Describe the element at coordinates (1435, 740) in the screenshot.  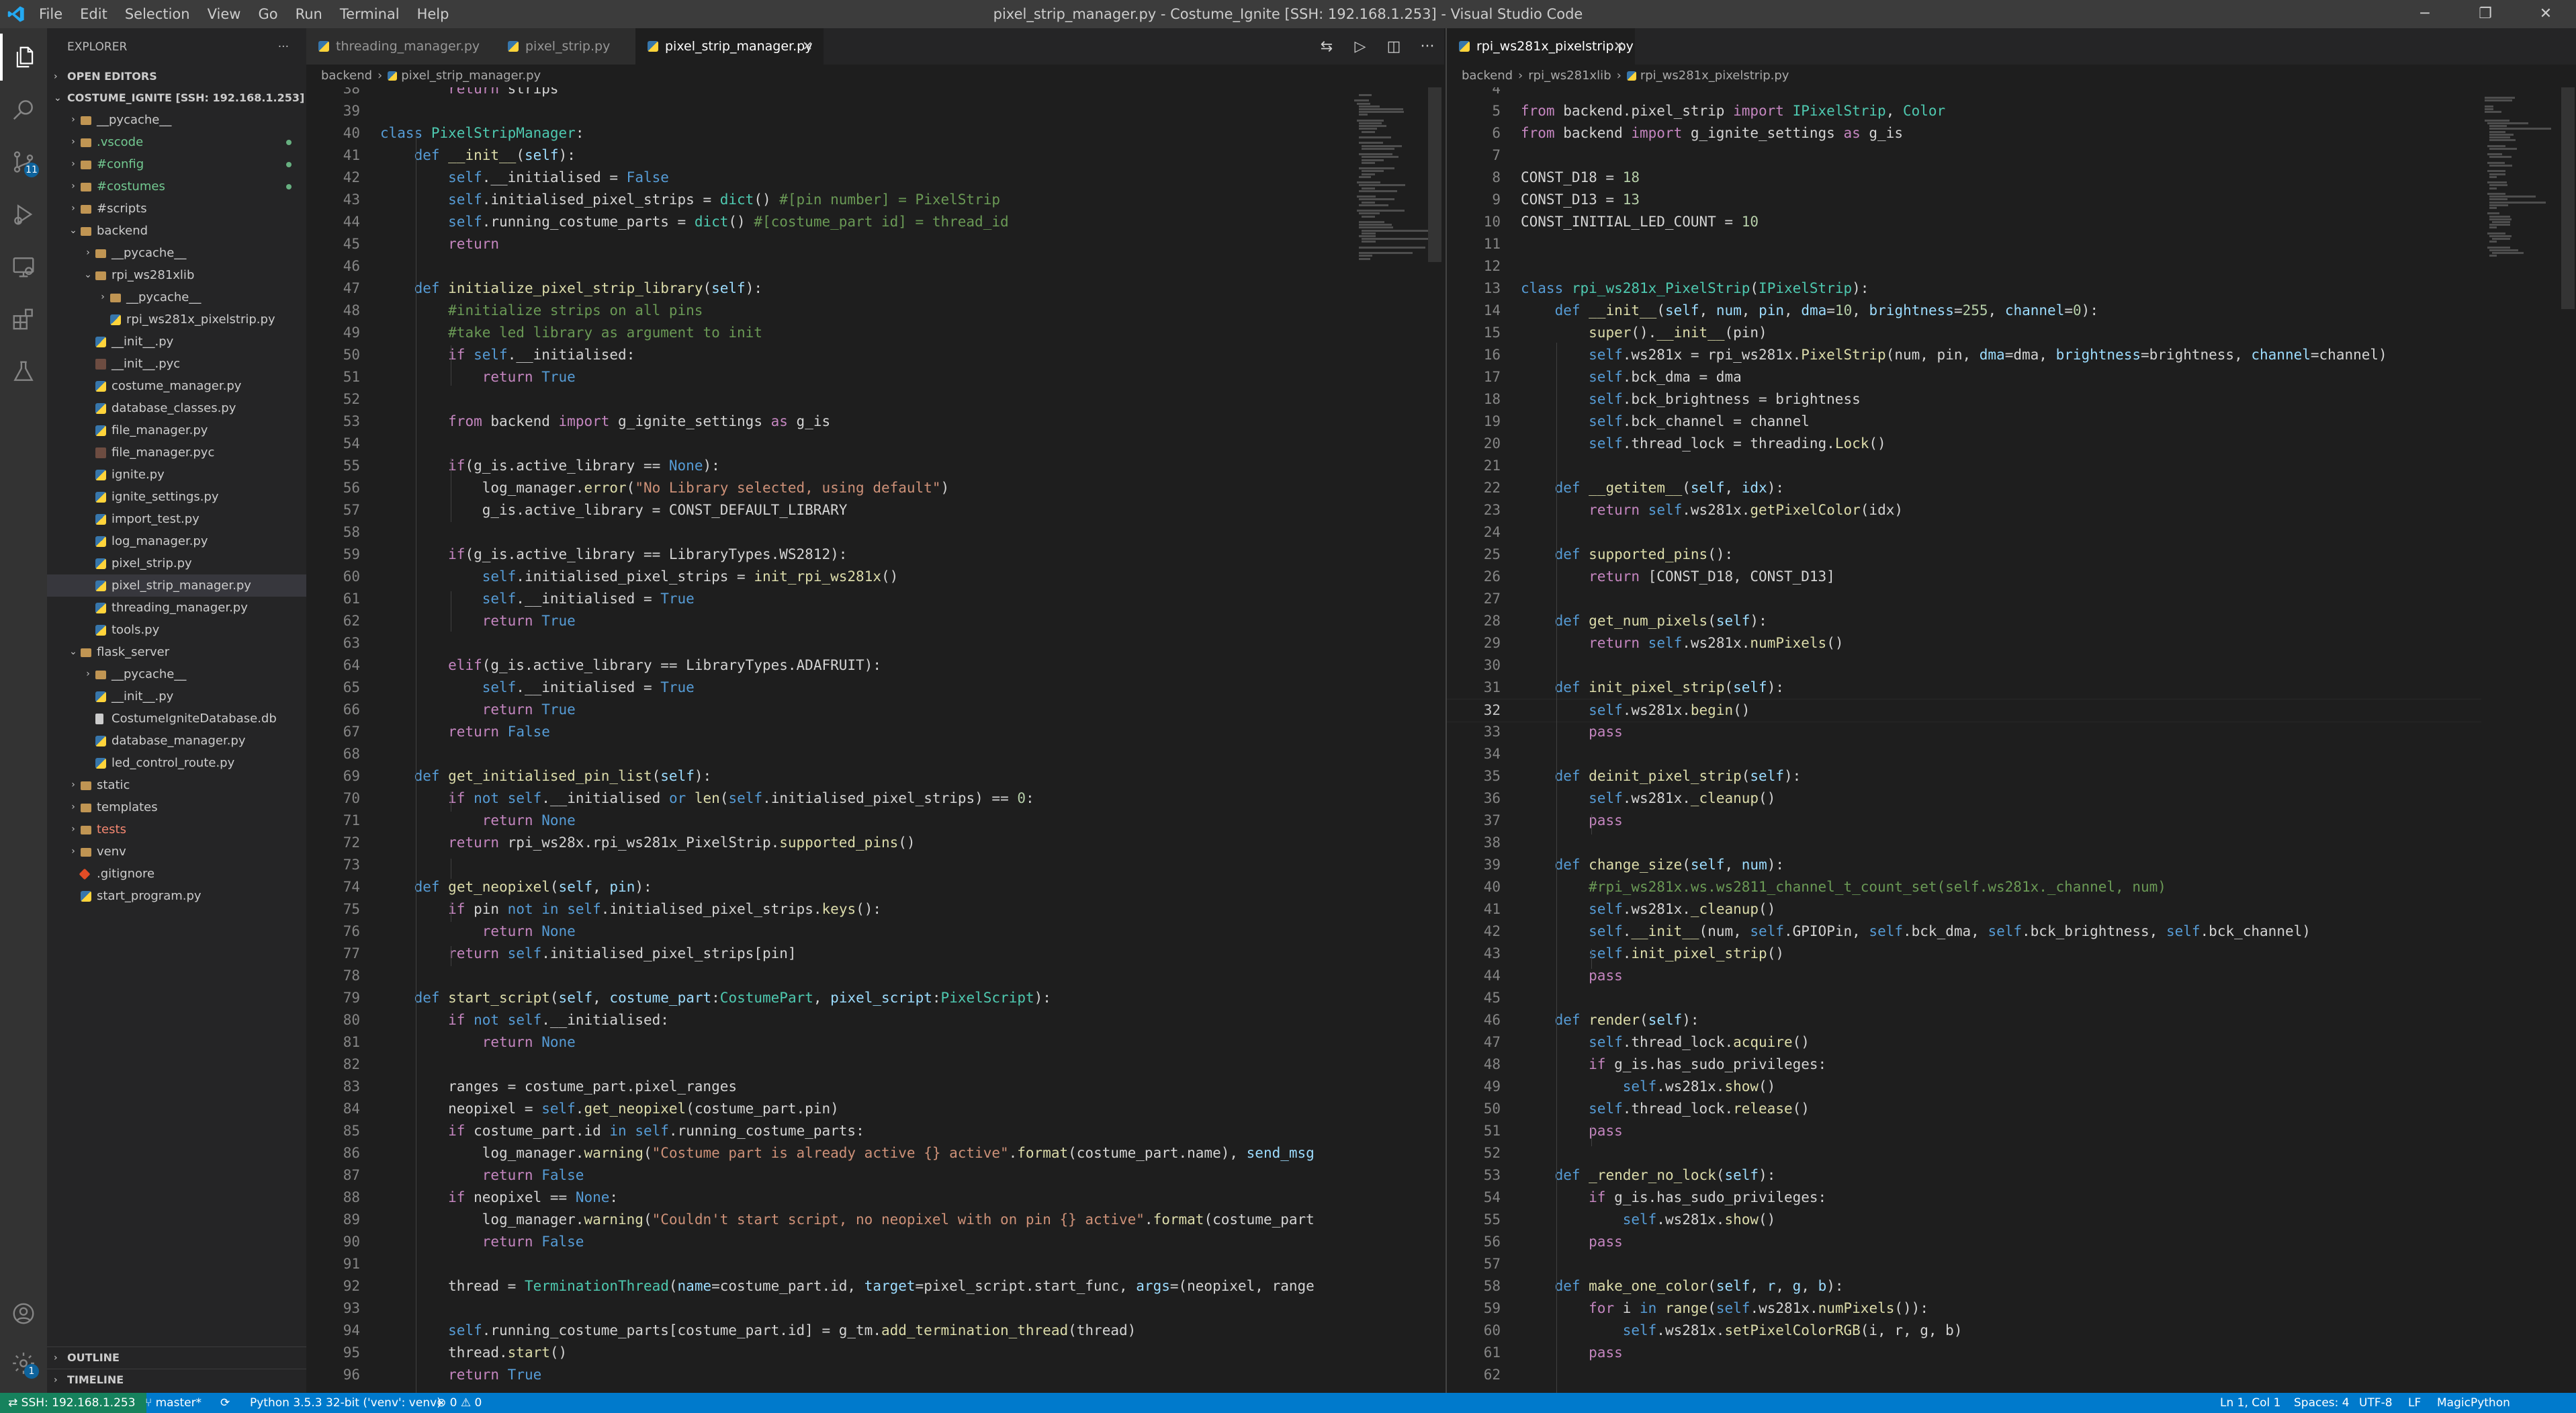
I see `scrollbar-left` at that location.